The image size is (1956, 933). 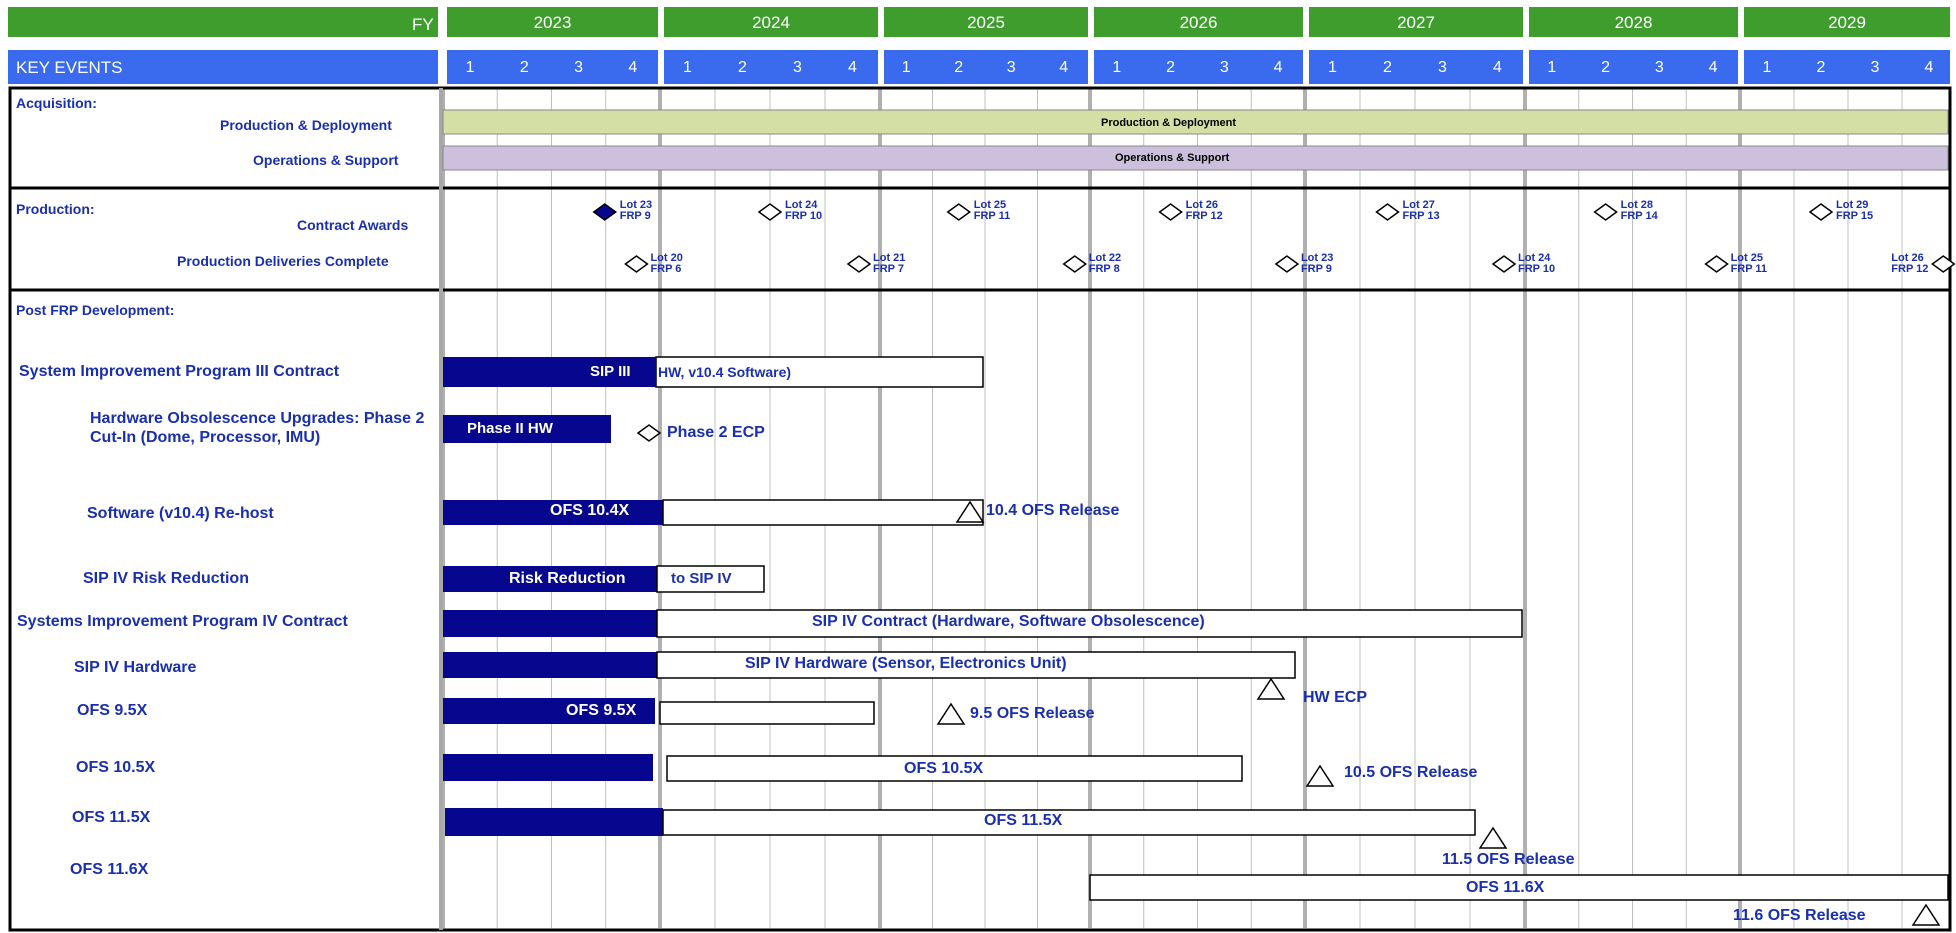 I want to click on ofs116-open-bar, so click(x=1519, y=887).